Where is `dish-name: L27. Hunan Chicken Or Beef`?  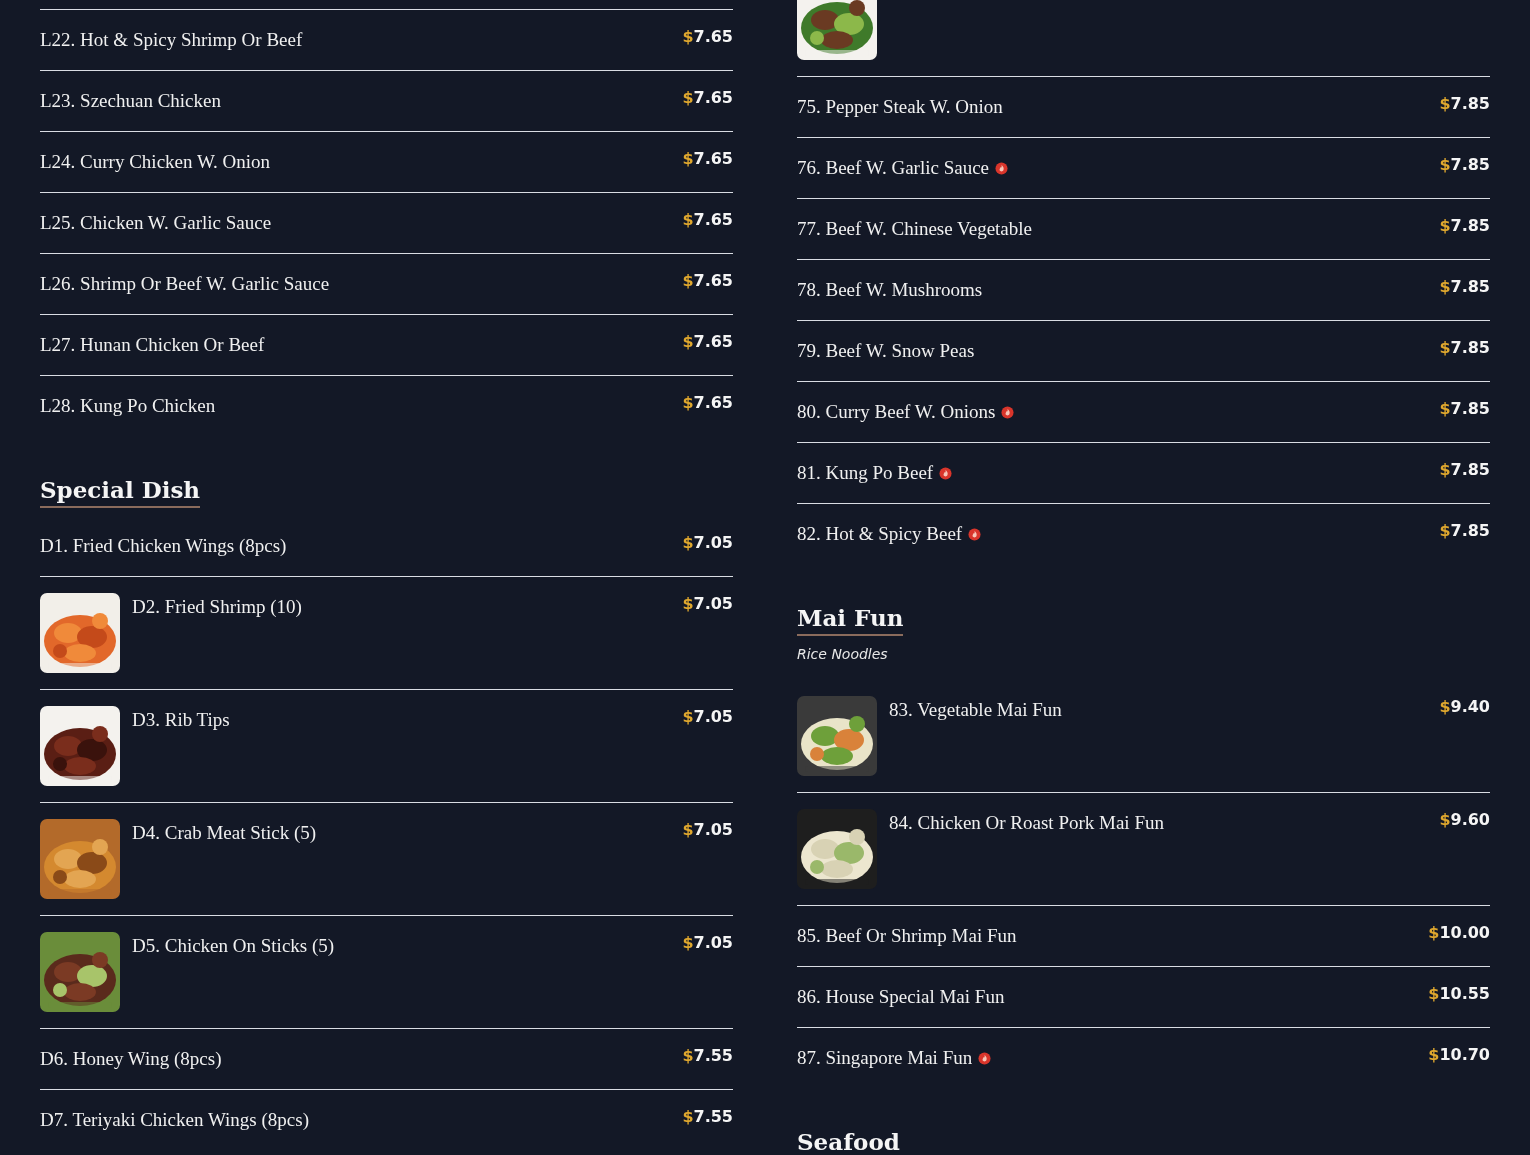 dish-name: L27. Hunan Chicken Or Beef is located at coordinates (152, 345).